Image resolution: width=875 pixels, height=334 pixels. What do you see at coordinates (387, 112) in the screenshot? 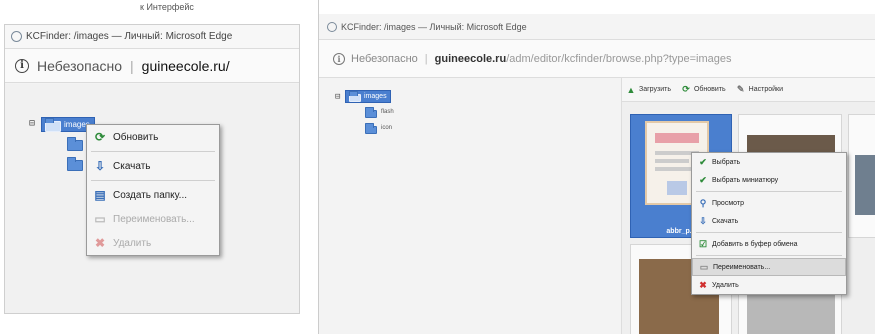
I see `folder-label: flash` at bounding box center [387, 112].